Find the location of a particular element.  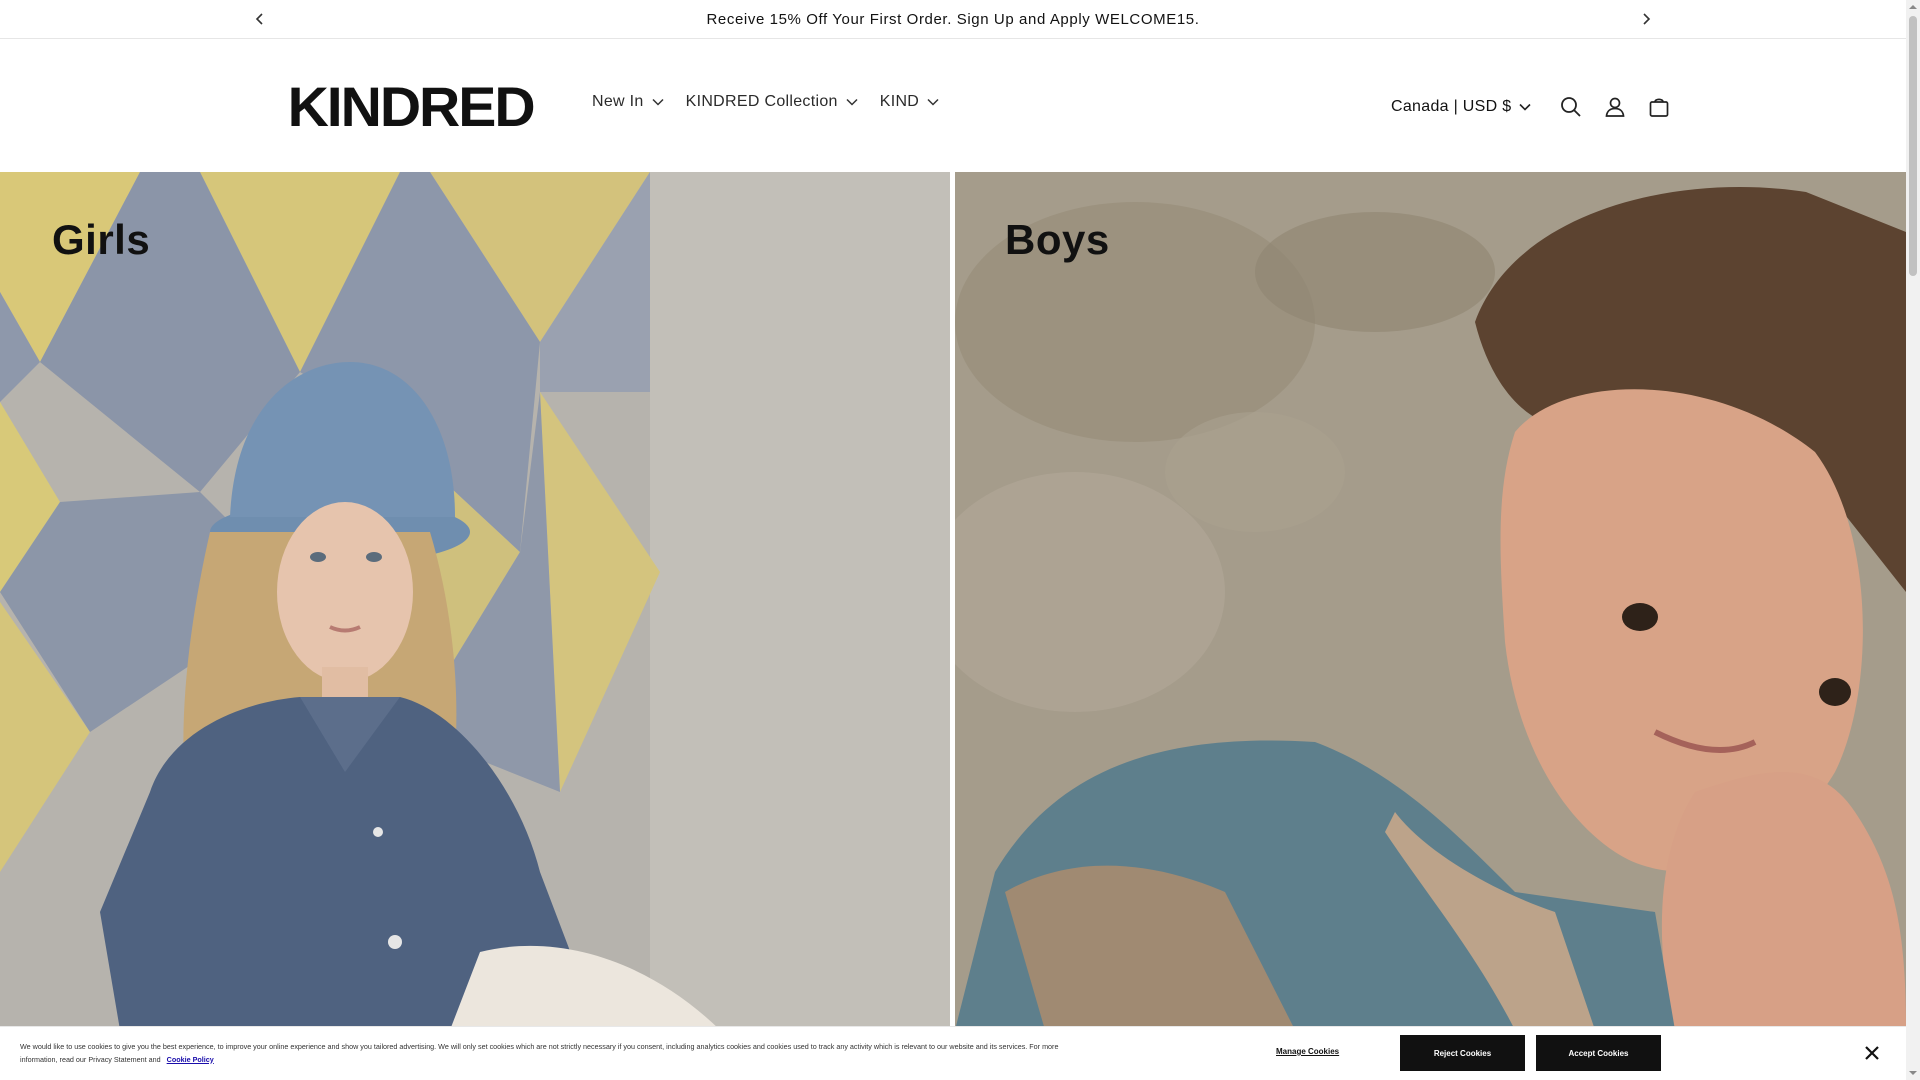

search-icon is located at coordinates (1571, 107).